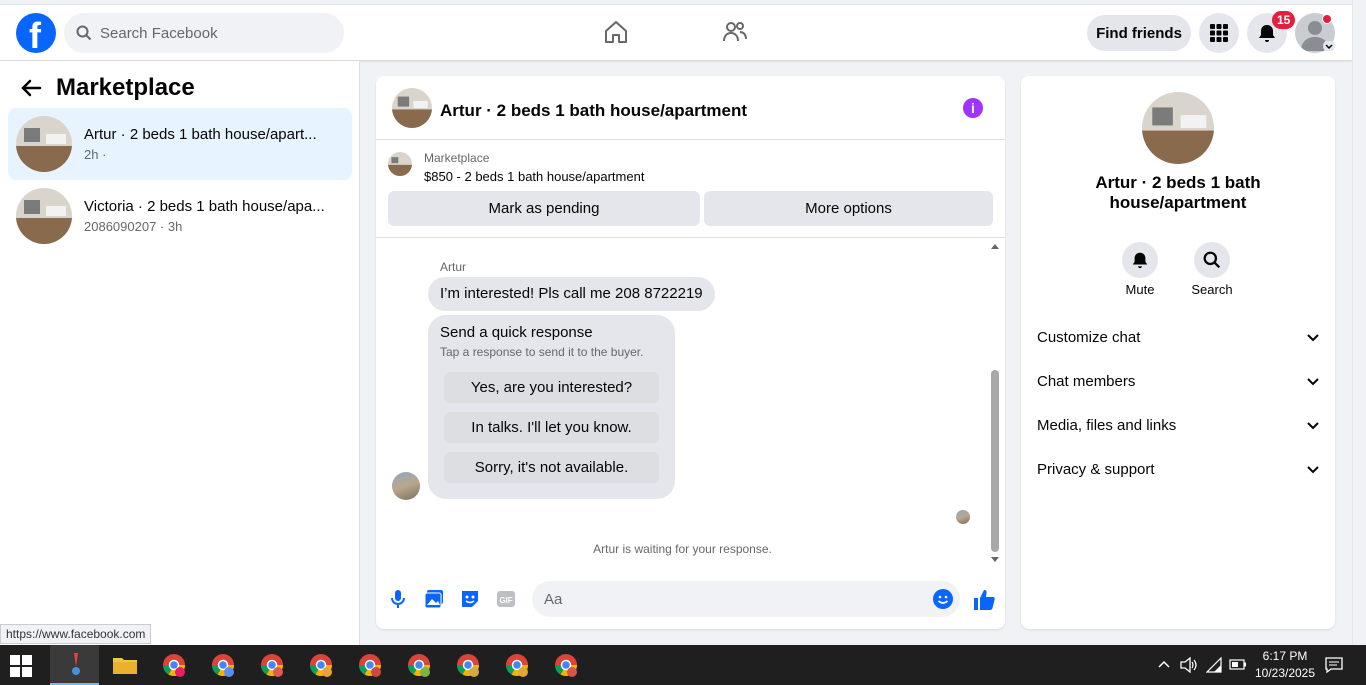  I want to click on windows-taskbar: 6:17 PM 10/23/2025, so click(683, 665).